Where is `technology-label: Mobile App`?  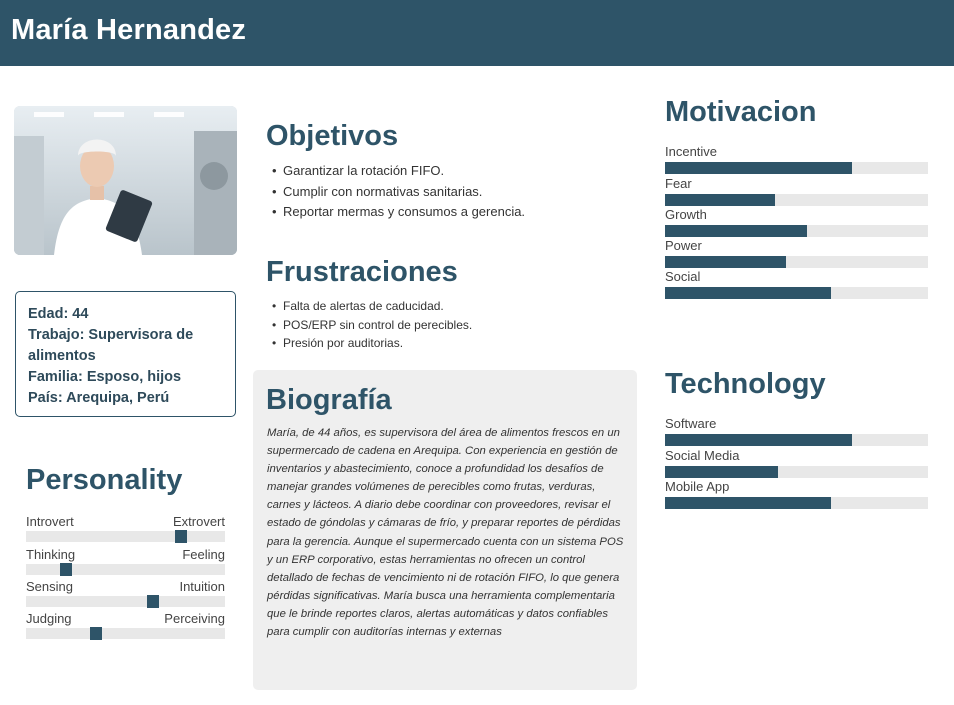
technology-label: Mobile App is located at coordinates (697, 486).